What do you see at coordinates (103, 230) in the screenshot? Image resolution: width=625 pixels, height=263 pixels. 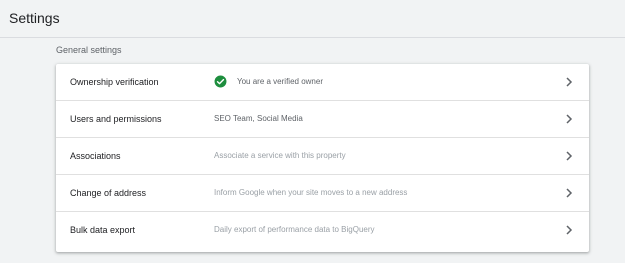 I see `row-label: Bulk data export` at bounding box center [103, 230].